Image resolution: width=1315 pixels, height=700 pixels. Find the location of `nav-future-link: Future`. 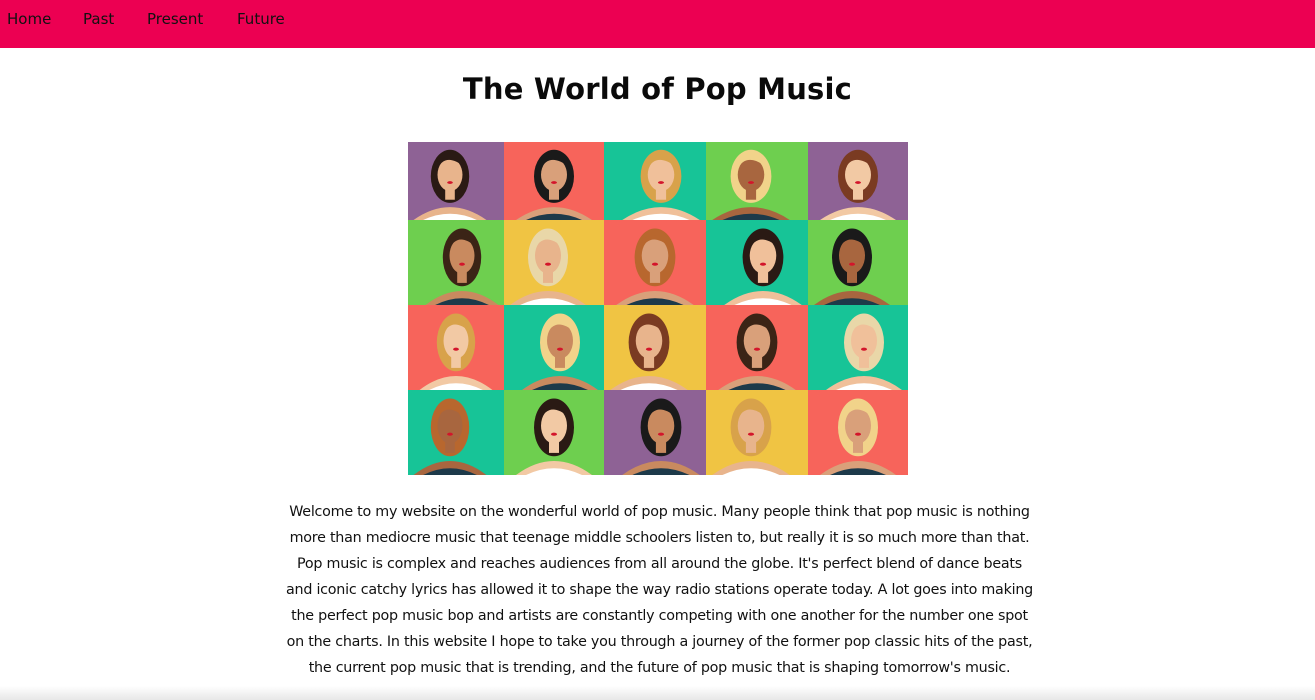

nav-future-link: Future is located at coordinates (261, 19).